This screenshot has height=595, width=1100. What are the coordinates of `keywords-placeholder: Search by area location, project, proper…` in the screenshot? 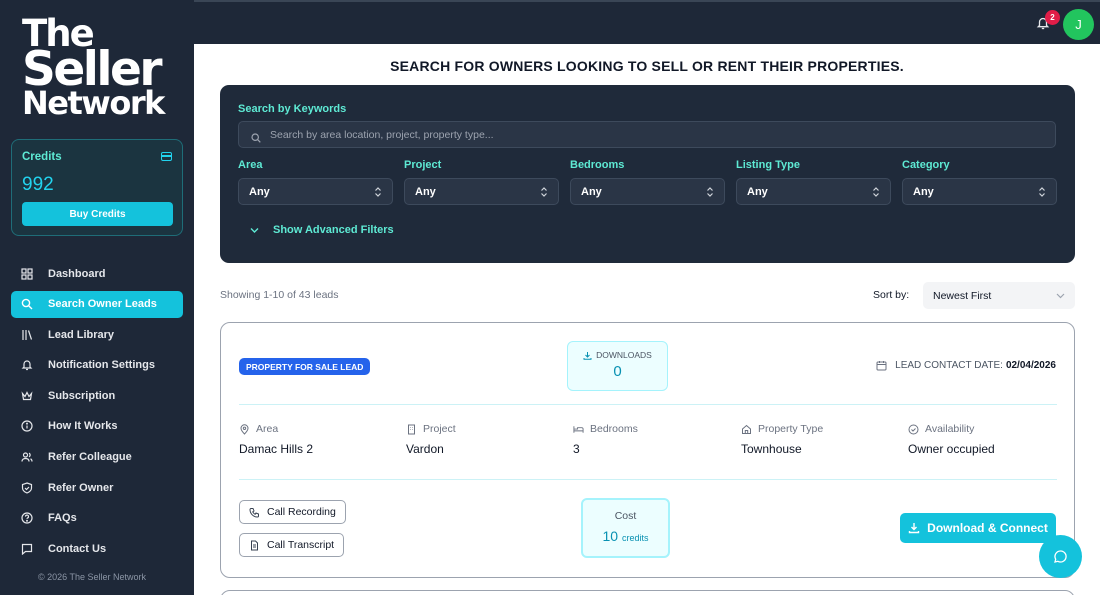 It's located at (382, 134).